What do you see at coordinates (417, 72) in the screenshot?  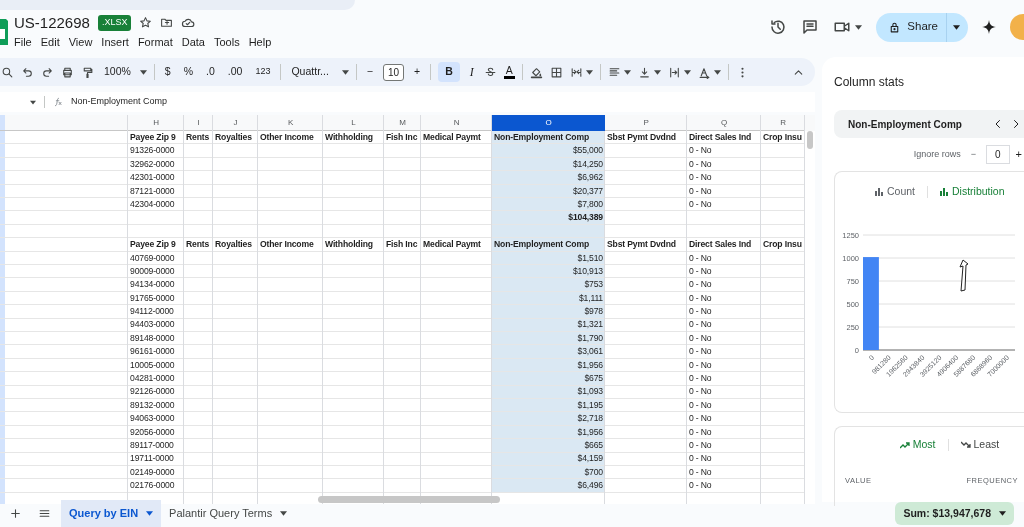 I see `increase-font-button: +` at bounding box center [417, 72].